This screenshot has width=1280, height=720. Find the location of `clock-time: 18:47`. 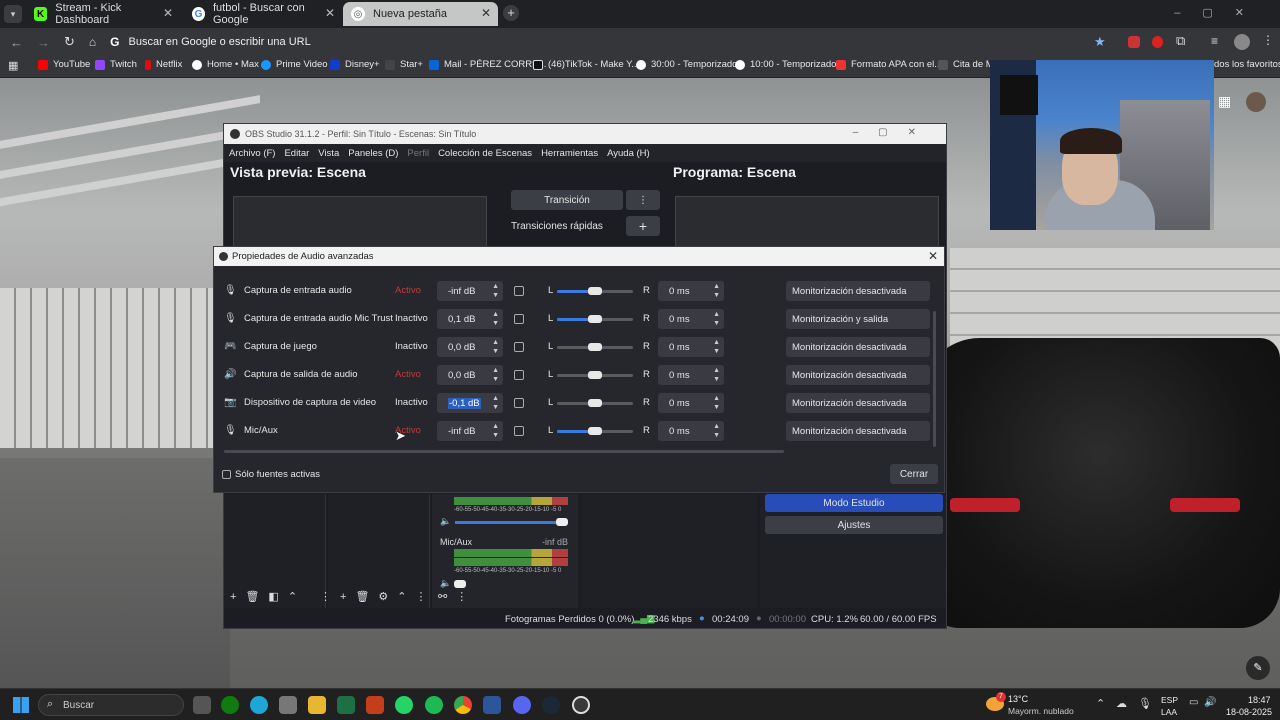

clock-time: 18:47 is located at coordinates (1259, 700).